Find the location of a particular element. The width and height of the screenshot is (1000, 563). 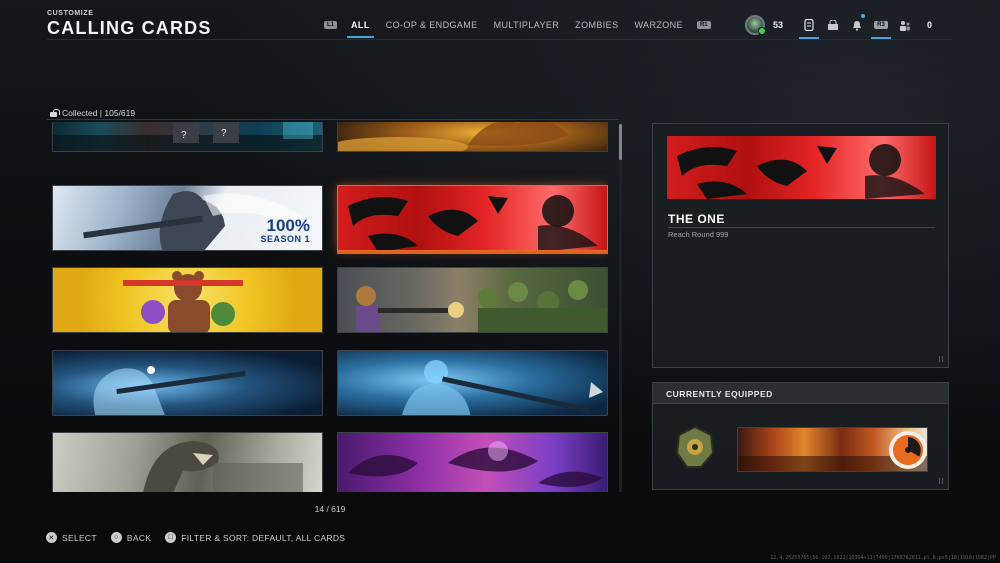

calling-card-gold-beast is located at coordinates (472, 137).